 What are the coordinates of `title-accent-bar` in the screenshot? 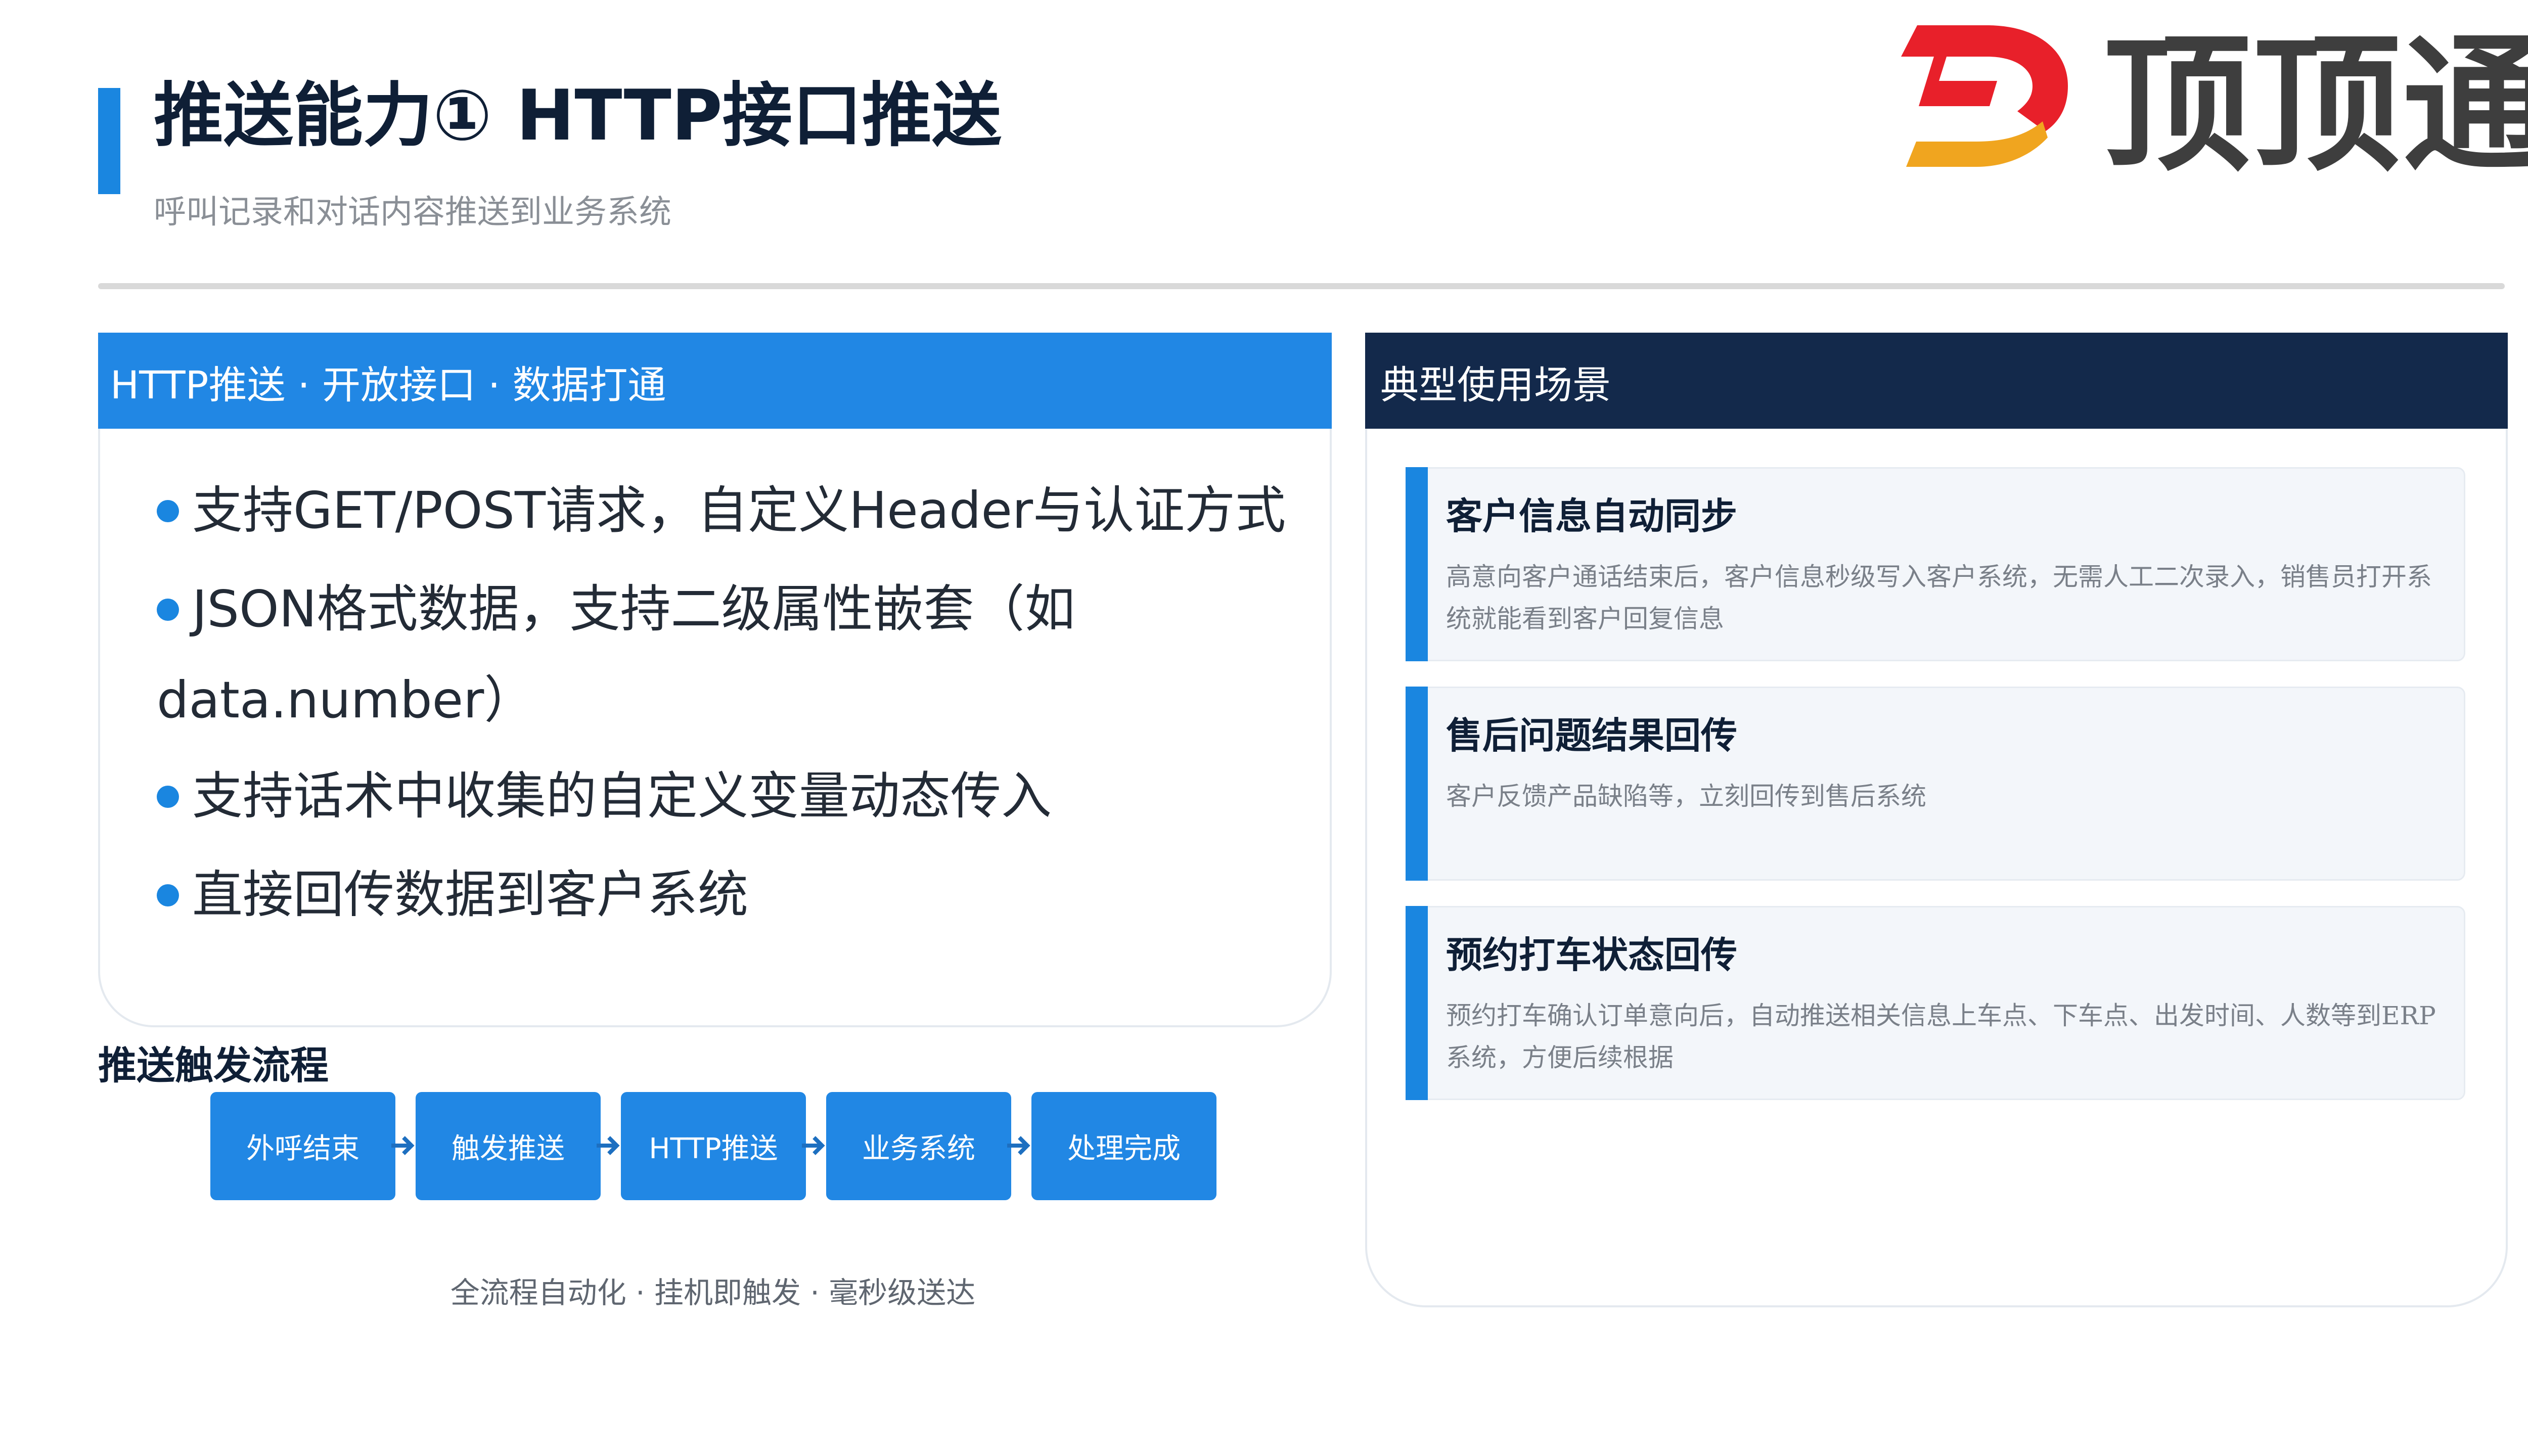 It's located at (109, 141).